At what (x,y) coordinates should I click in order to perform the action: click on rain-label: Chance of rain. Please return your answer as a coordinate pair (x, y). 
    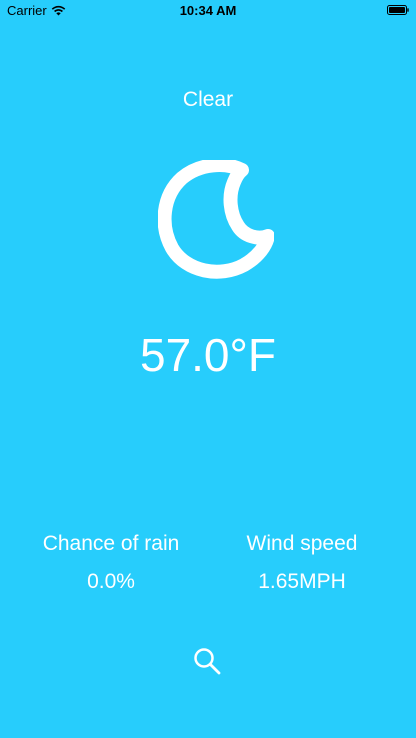
    Looking at the image, I should click on (111, 543).